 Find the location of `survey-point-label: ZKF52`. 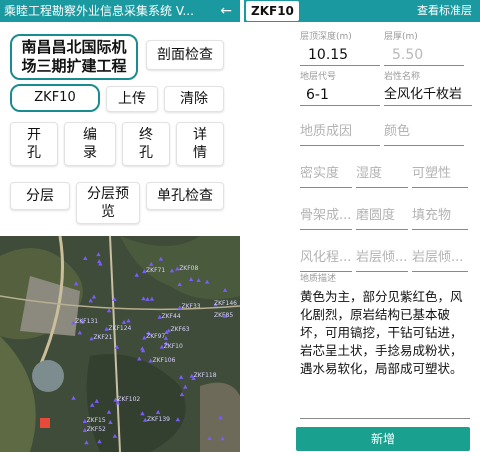

survey-point-label: ZKF52 is located at coordinates (96, 429).